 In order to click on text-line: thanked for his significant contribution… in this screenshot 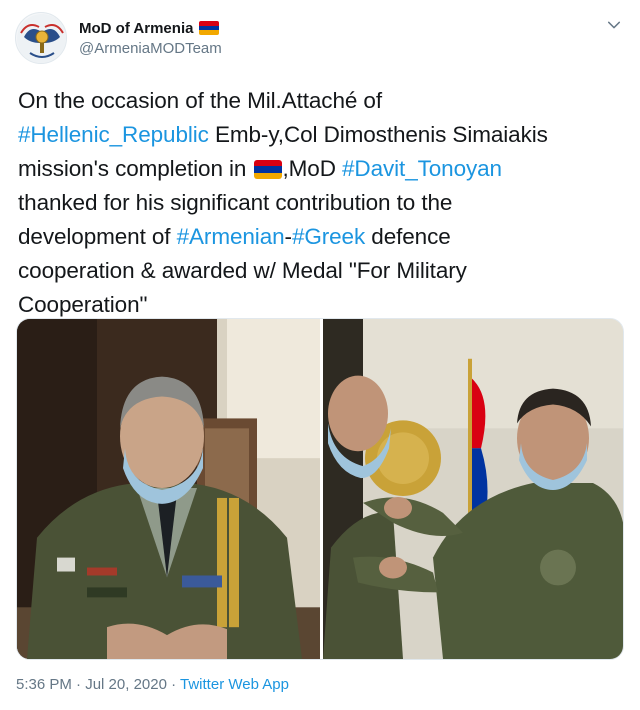, I will do `click(323, 203)`.